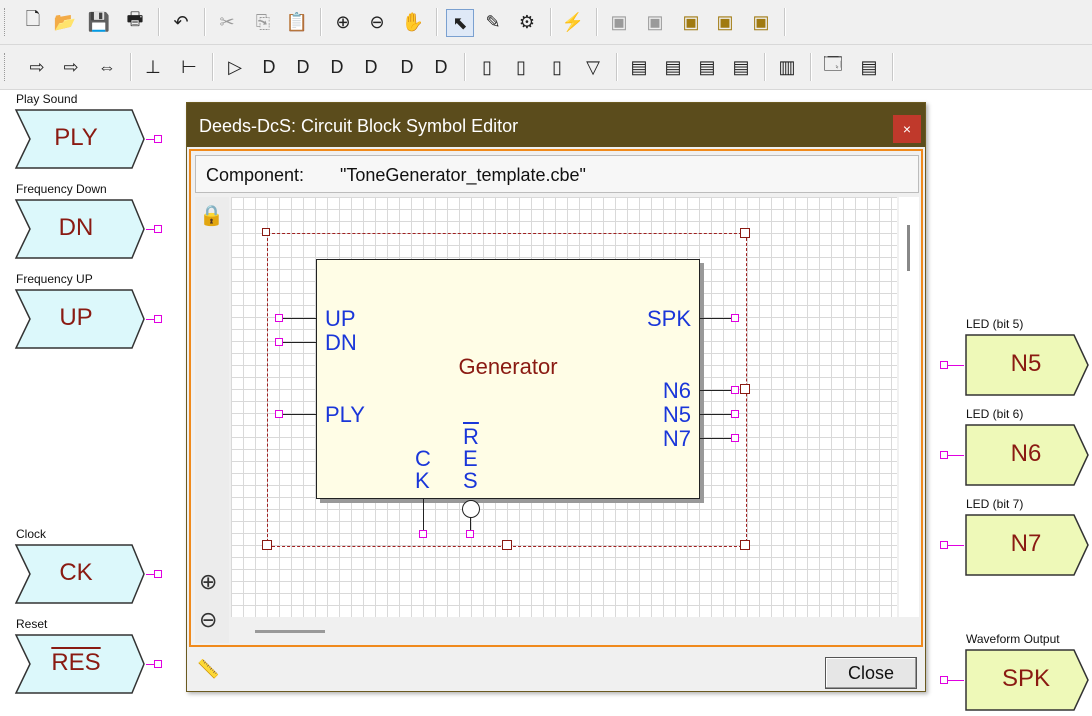 The width and height of the screenshot is (1092, 716). Describe the element at coordinates (527, 22) in the screenshot. I see `component-icon: ⚙` at that location.